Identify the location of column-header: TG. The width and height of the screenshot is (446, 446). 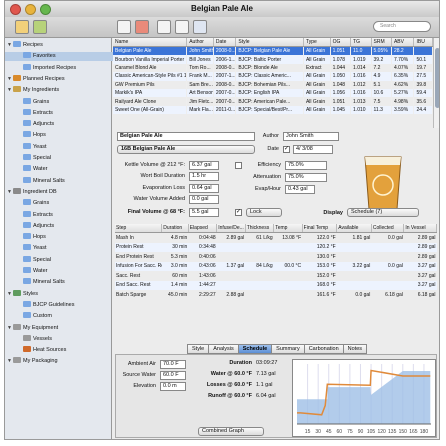
(361, 42).